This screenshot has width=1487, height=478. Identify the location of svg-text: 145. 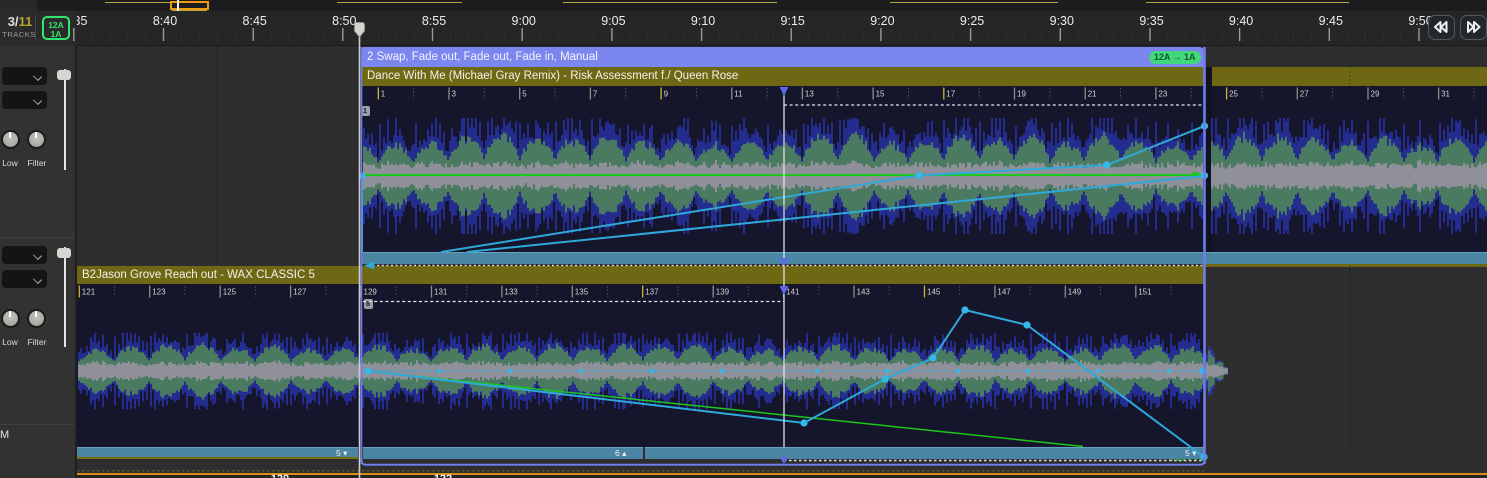
(934, 292).